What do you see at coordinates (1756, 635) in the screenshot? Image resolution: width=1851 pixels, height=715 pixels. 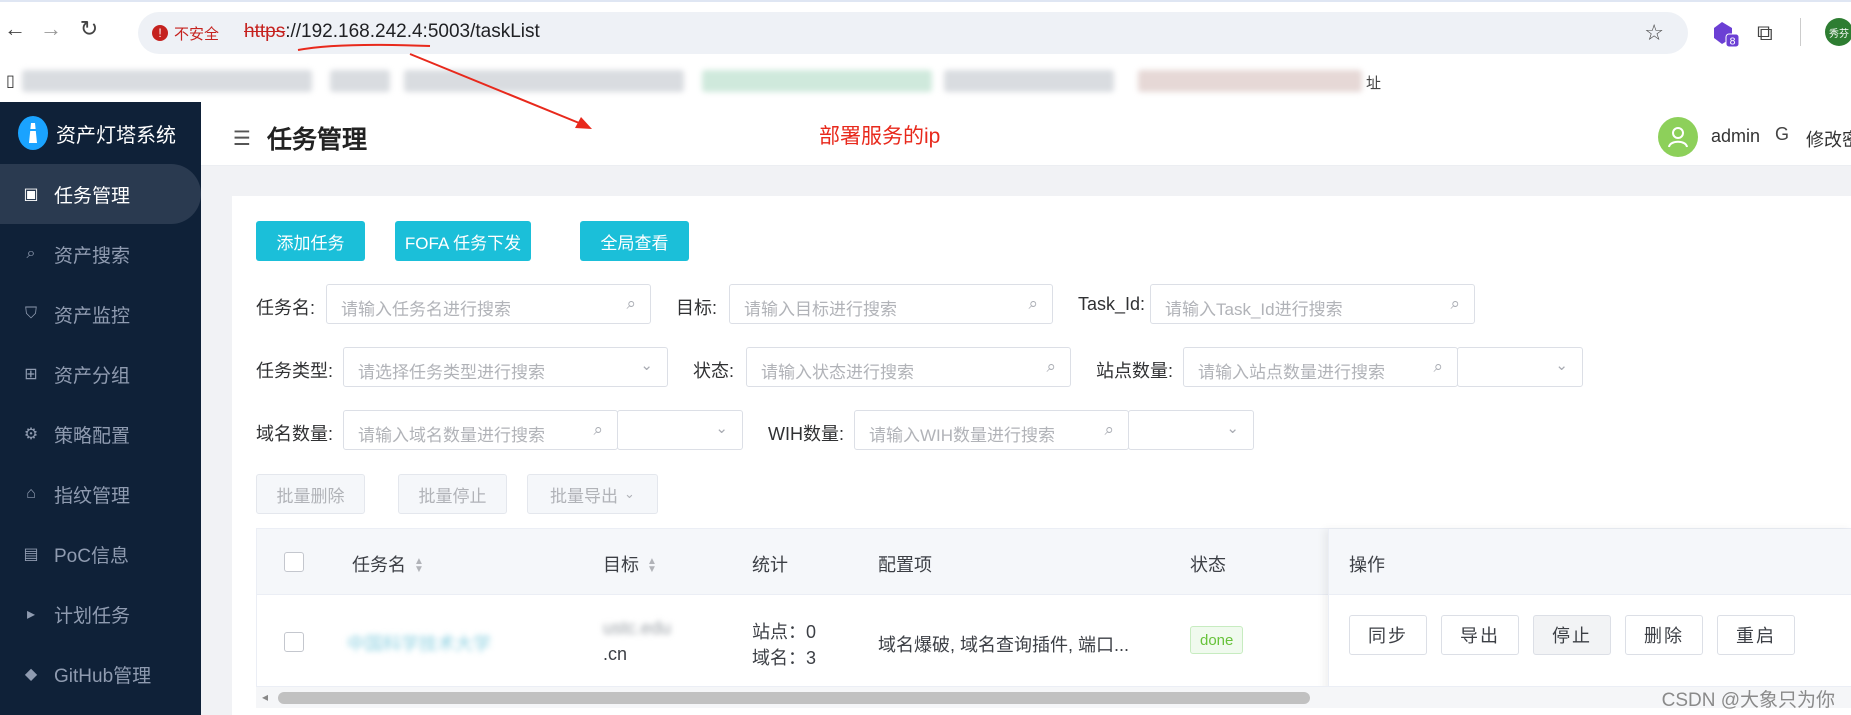 I see `restart-button: 重启` at bounding box center [1756, 635].